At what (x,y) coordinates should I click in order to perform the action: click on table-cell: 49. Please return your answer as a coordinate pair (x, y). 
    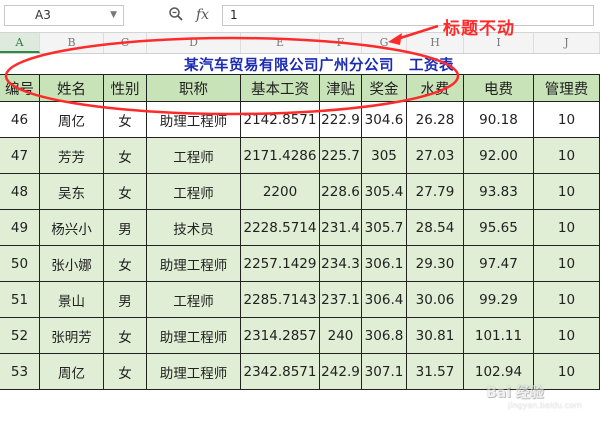
    Looking at the image, I should click on (20, 228).